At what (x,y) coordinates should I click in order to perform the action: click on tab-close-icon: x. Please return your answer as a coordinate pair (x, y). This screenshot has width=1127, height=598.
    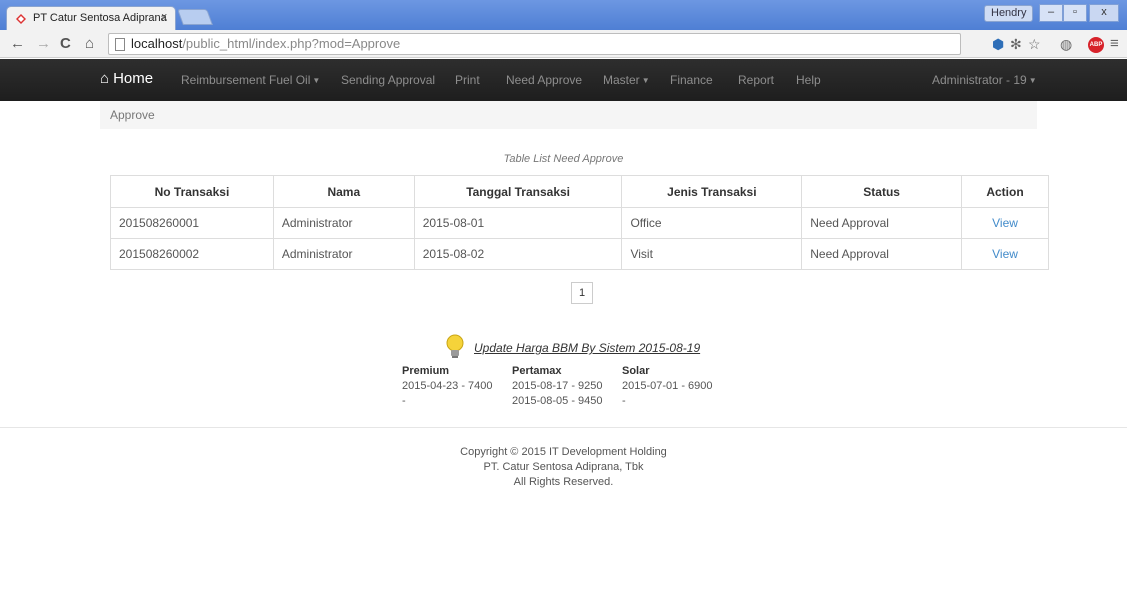
    Looking at the image, I should click on (165, 17).